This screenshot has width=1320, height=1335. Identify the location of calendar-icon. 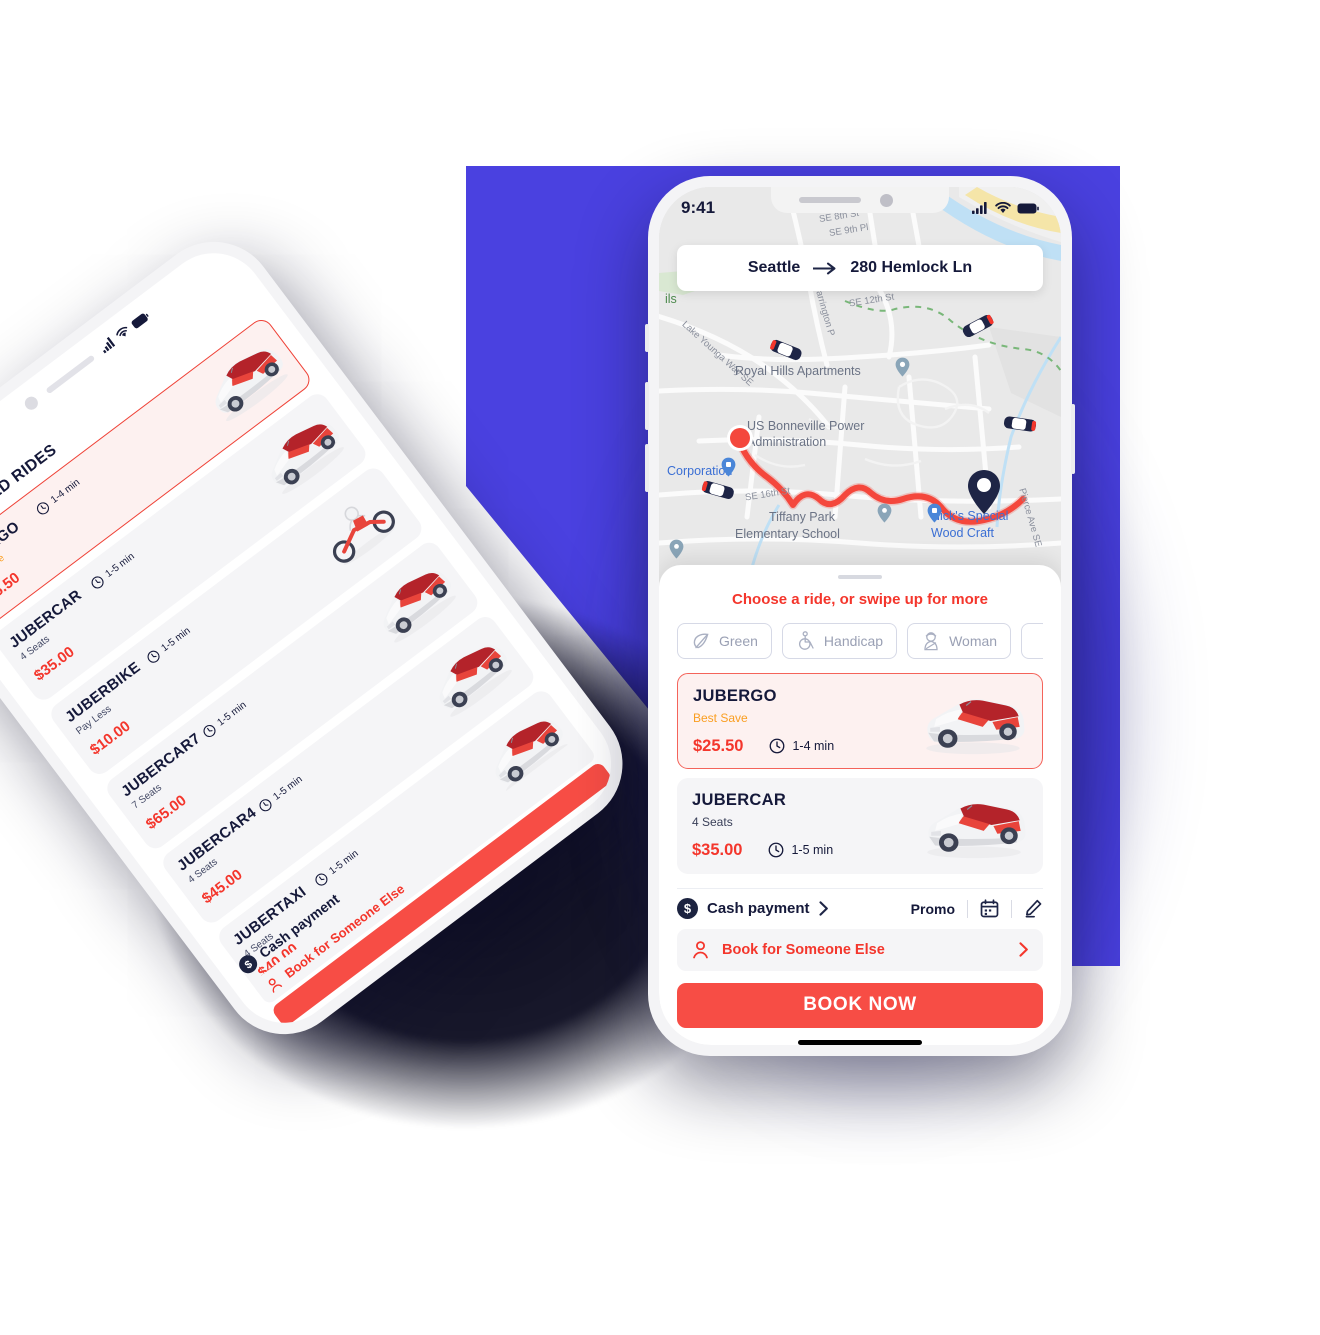
(989, 908).